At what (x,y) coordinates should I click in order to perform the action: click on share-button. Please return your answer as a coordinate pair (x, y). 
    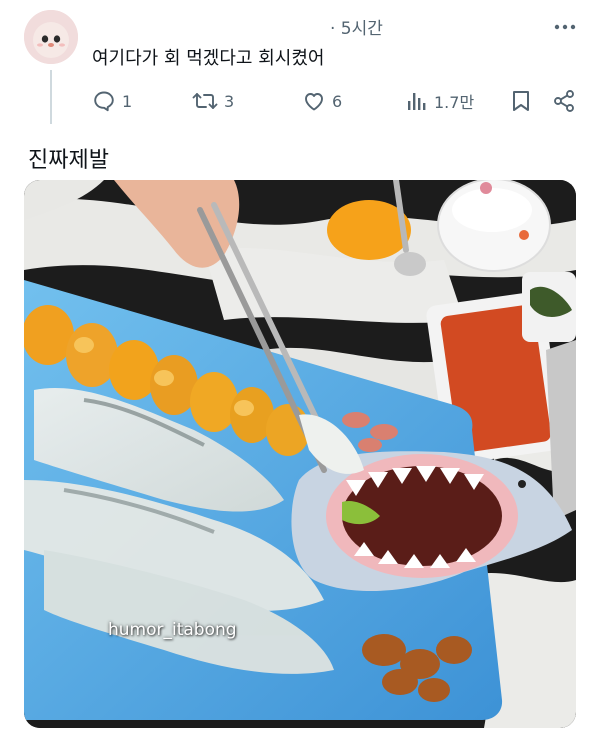
    Looking at the image, I should click on (564, 101).